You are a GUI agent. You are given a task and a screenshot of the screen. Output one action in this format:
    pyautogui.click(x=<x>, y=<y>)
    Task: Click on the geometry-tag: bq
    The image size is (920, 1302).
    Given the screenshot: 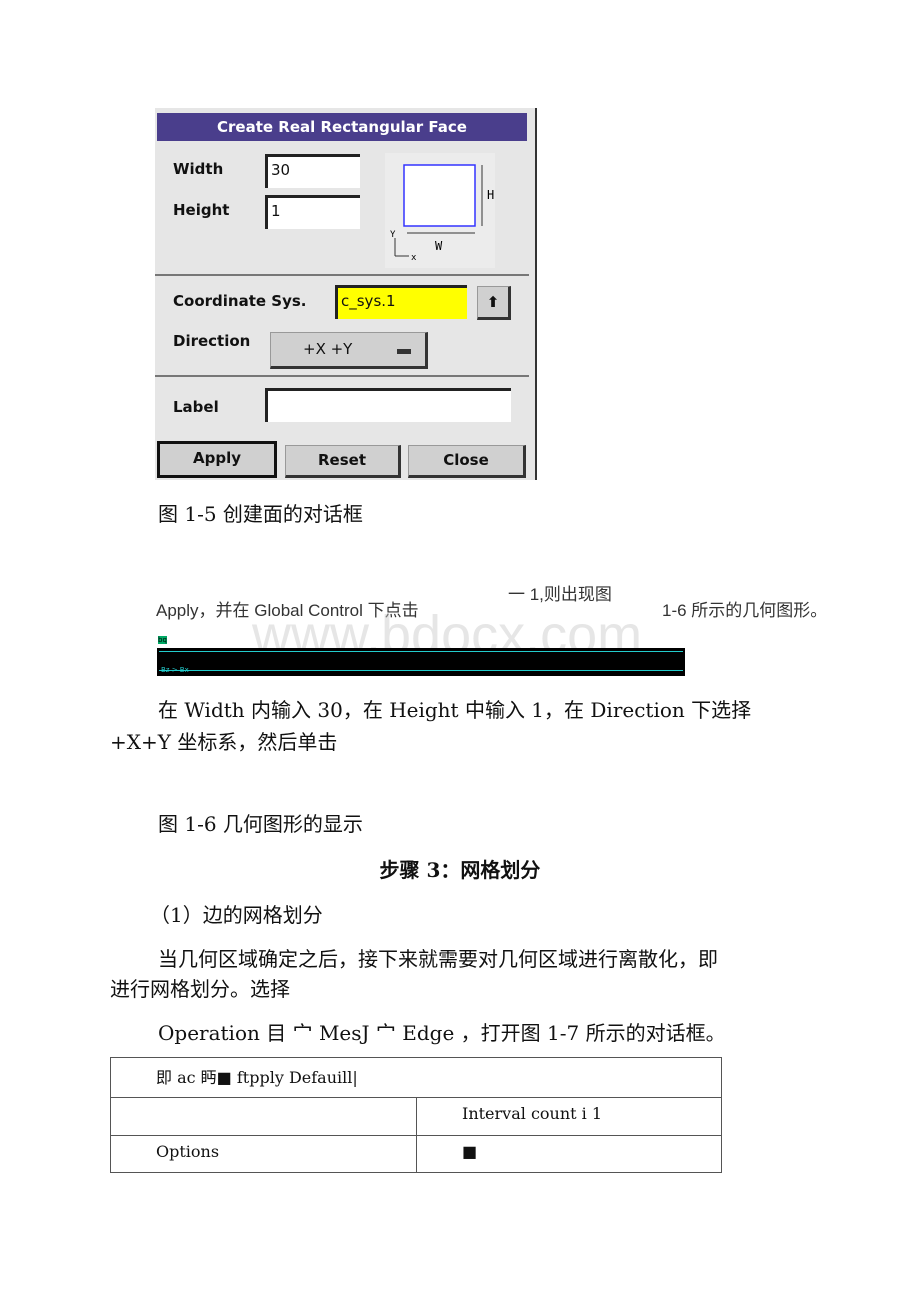 What is the action you would take?
    pyautogui.click(x=162, y=640)
    